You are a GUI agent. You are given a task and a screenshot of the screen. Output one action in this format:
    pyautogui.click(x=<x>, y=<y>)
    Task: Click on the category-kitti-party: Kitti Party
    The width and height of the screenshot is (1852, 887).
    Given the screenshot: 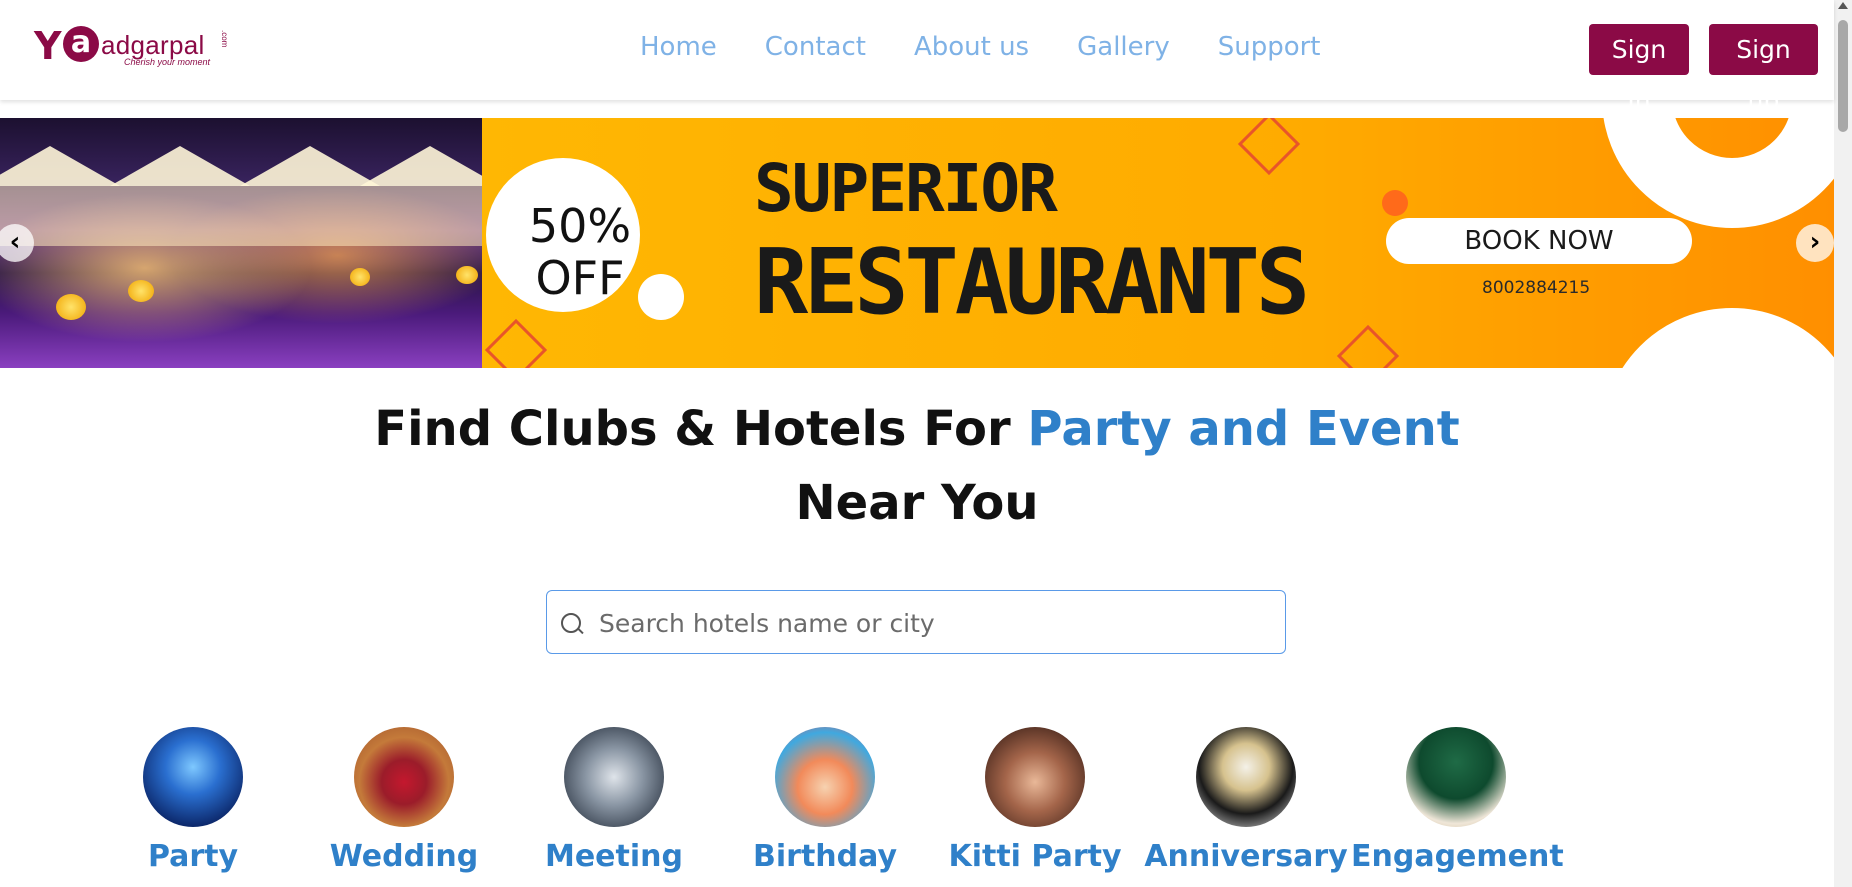 What is the action you would take?
    pyautogui.click(x=1035, y=800)
    